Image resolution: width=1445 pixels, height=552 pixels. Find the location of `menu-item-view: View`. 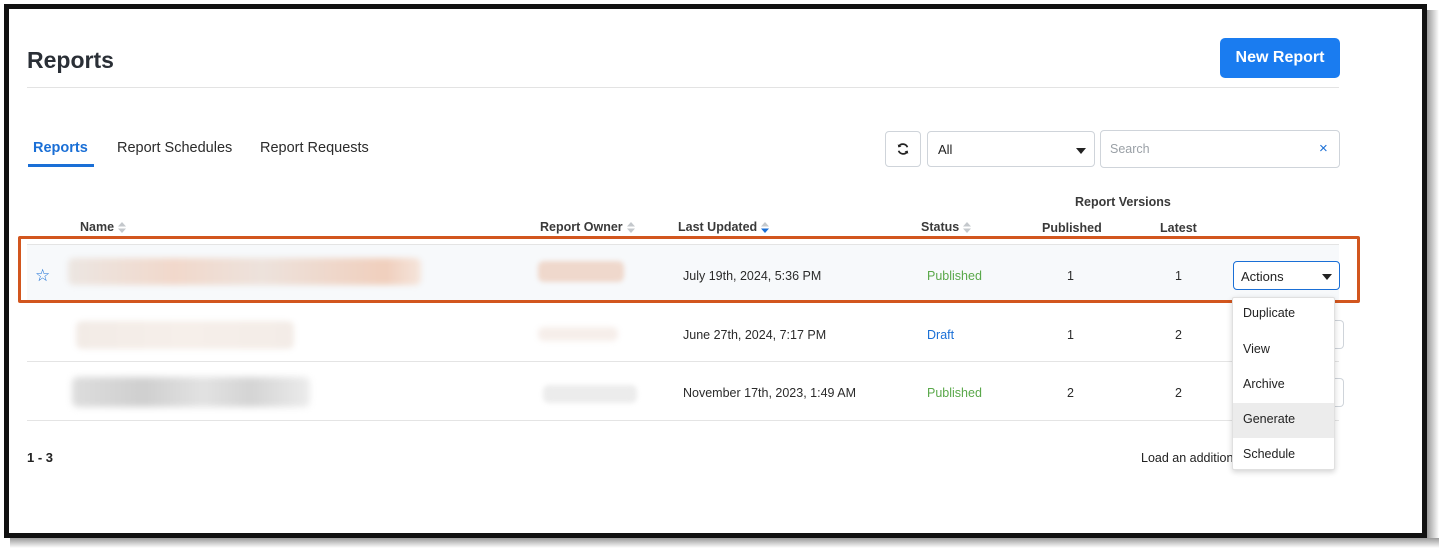

menu-item-view: View is located at coordinates (1283, 350).